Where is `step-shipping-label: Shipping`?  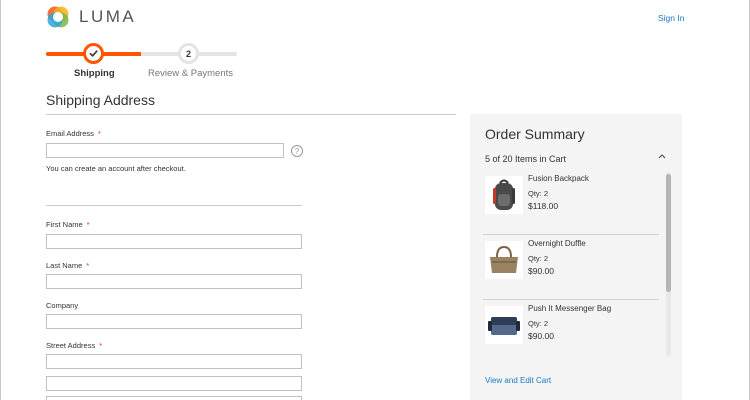 step-shipping-label: Shipping is located at coordinates (94, 73).